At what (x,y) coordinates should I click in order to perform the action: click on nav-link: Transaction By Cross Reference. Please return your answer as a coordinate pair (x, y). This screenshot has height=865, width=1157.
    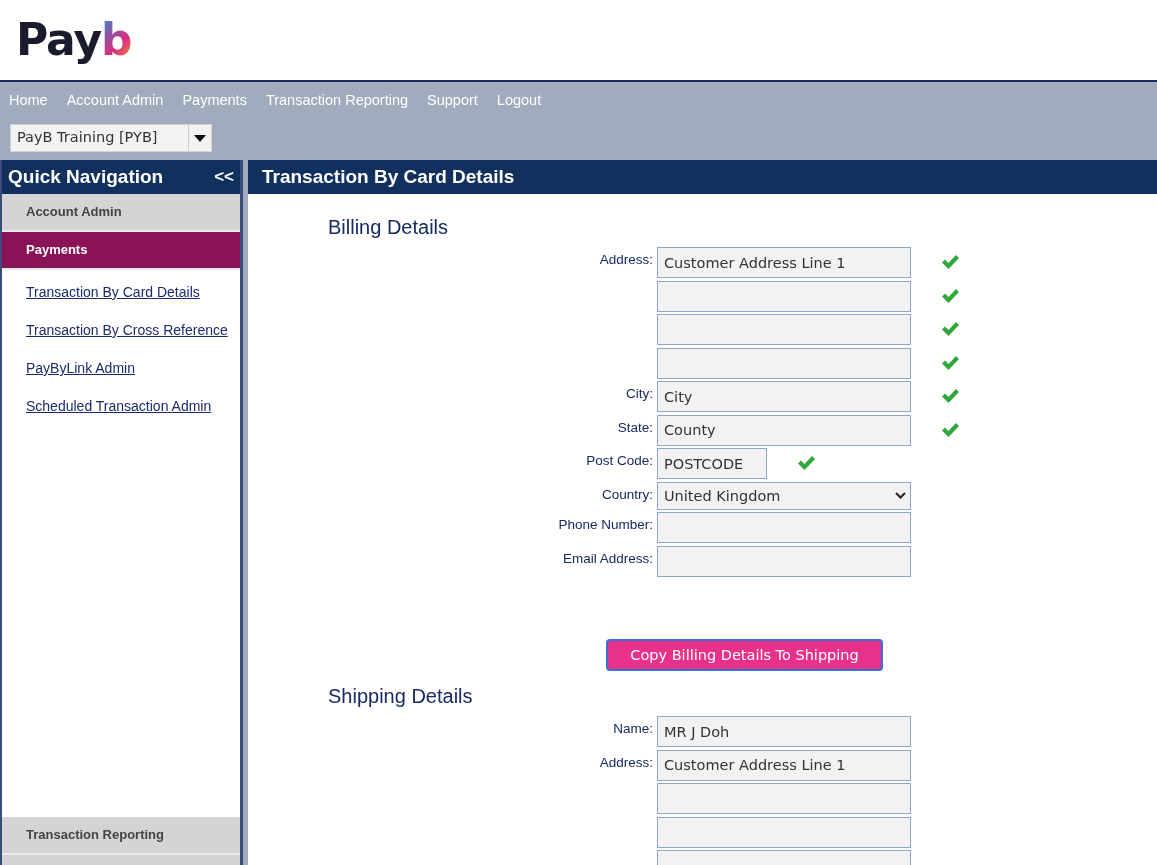
    Looking at the image, I should click on (127, 330).